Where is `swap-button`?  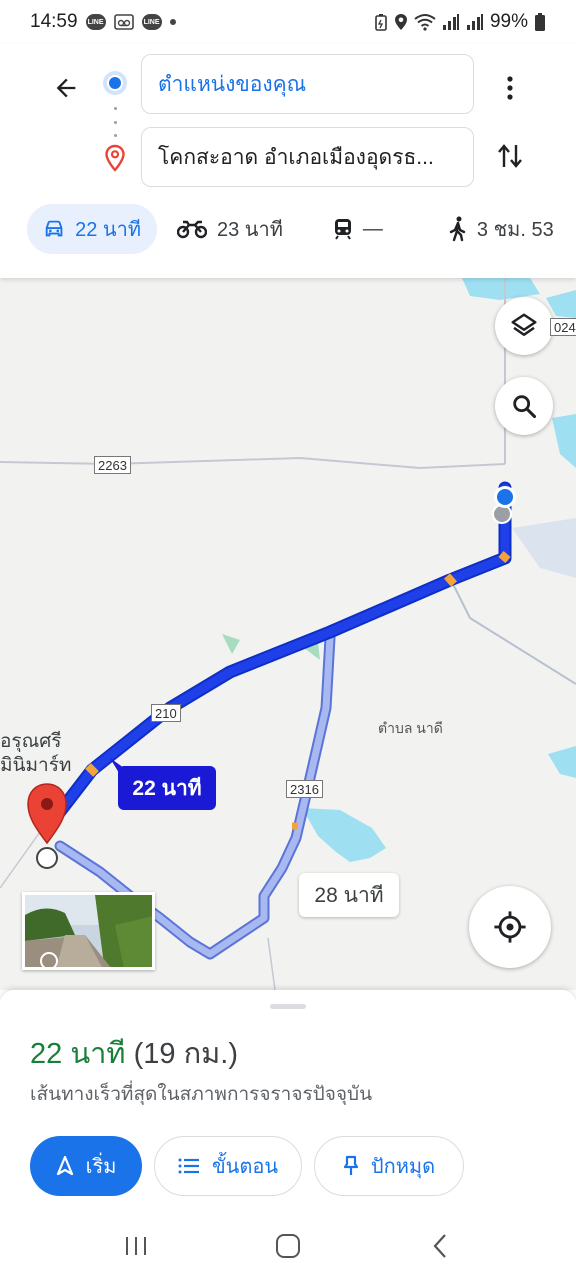
swap-button is located at coordinates (510, 156).